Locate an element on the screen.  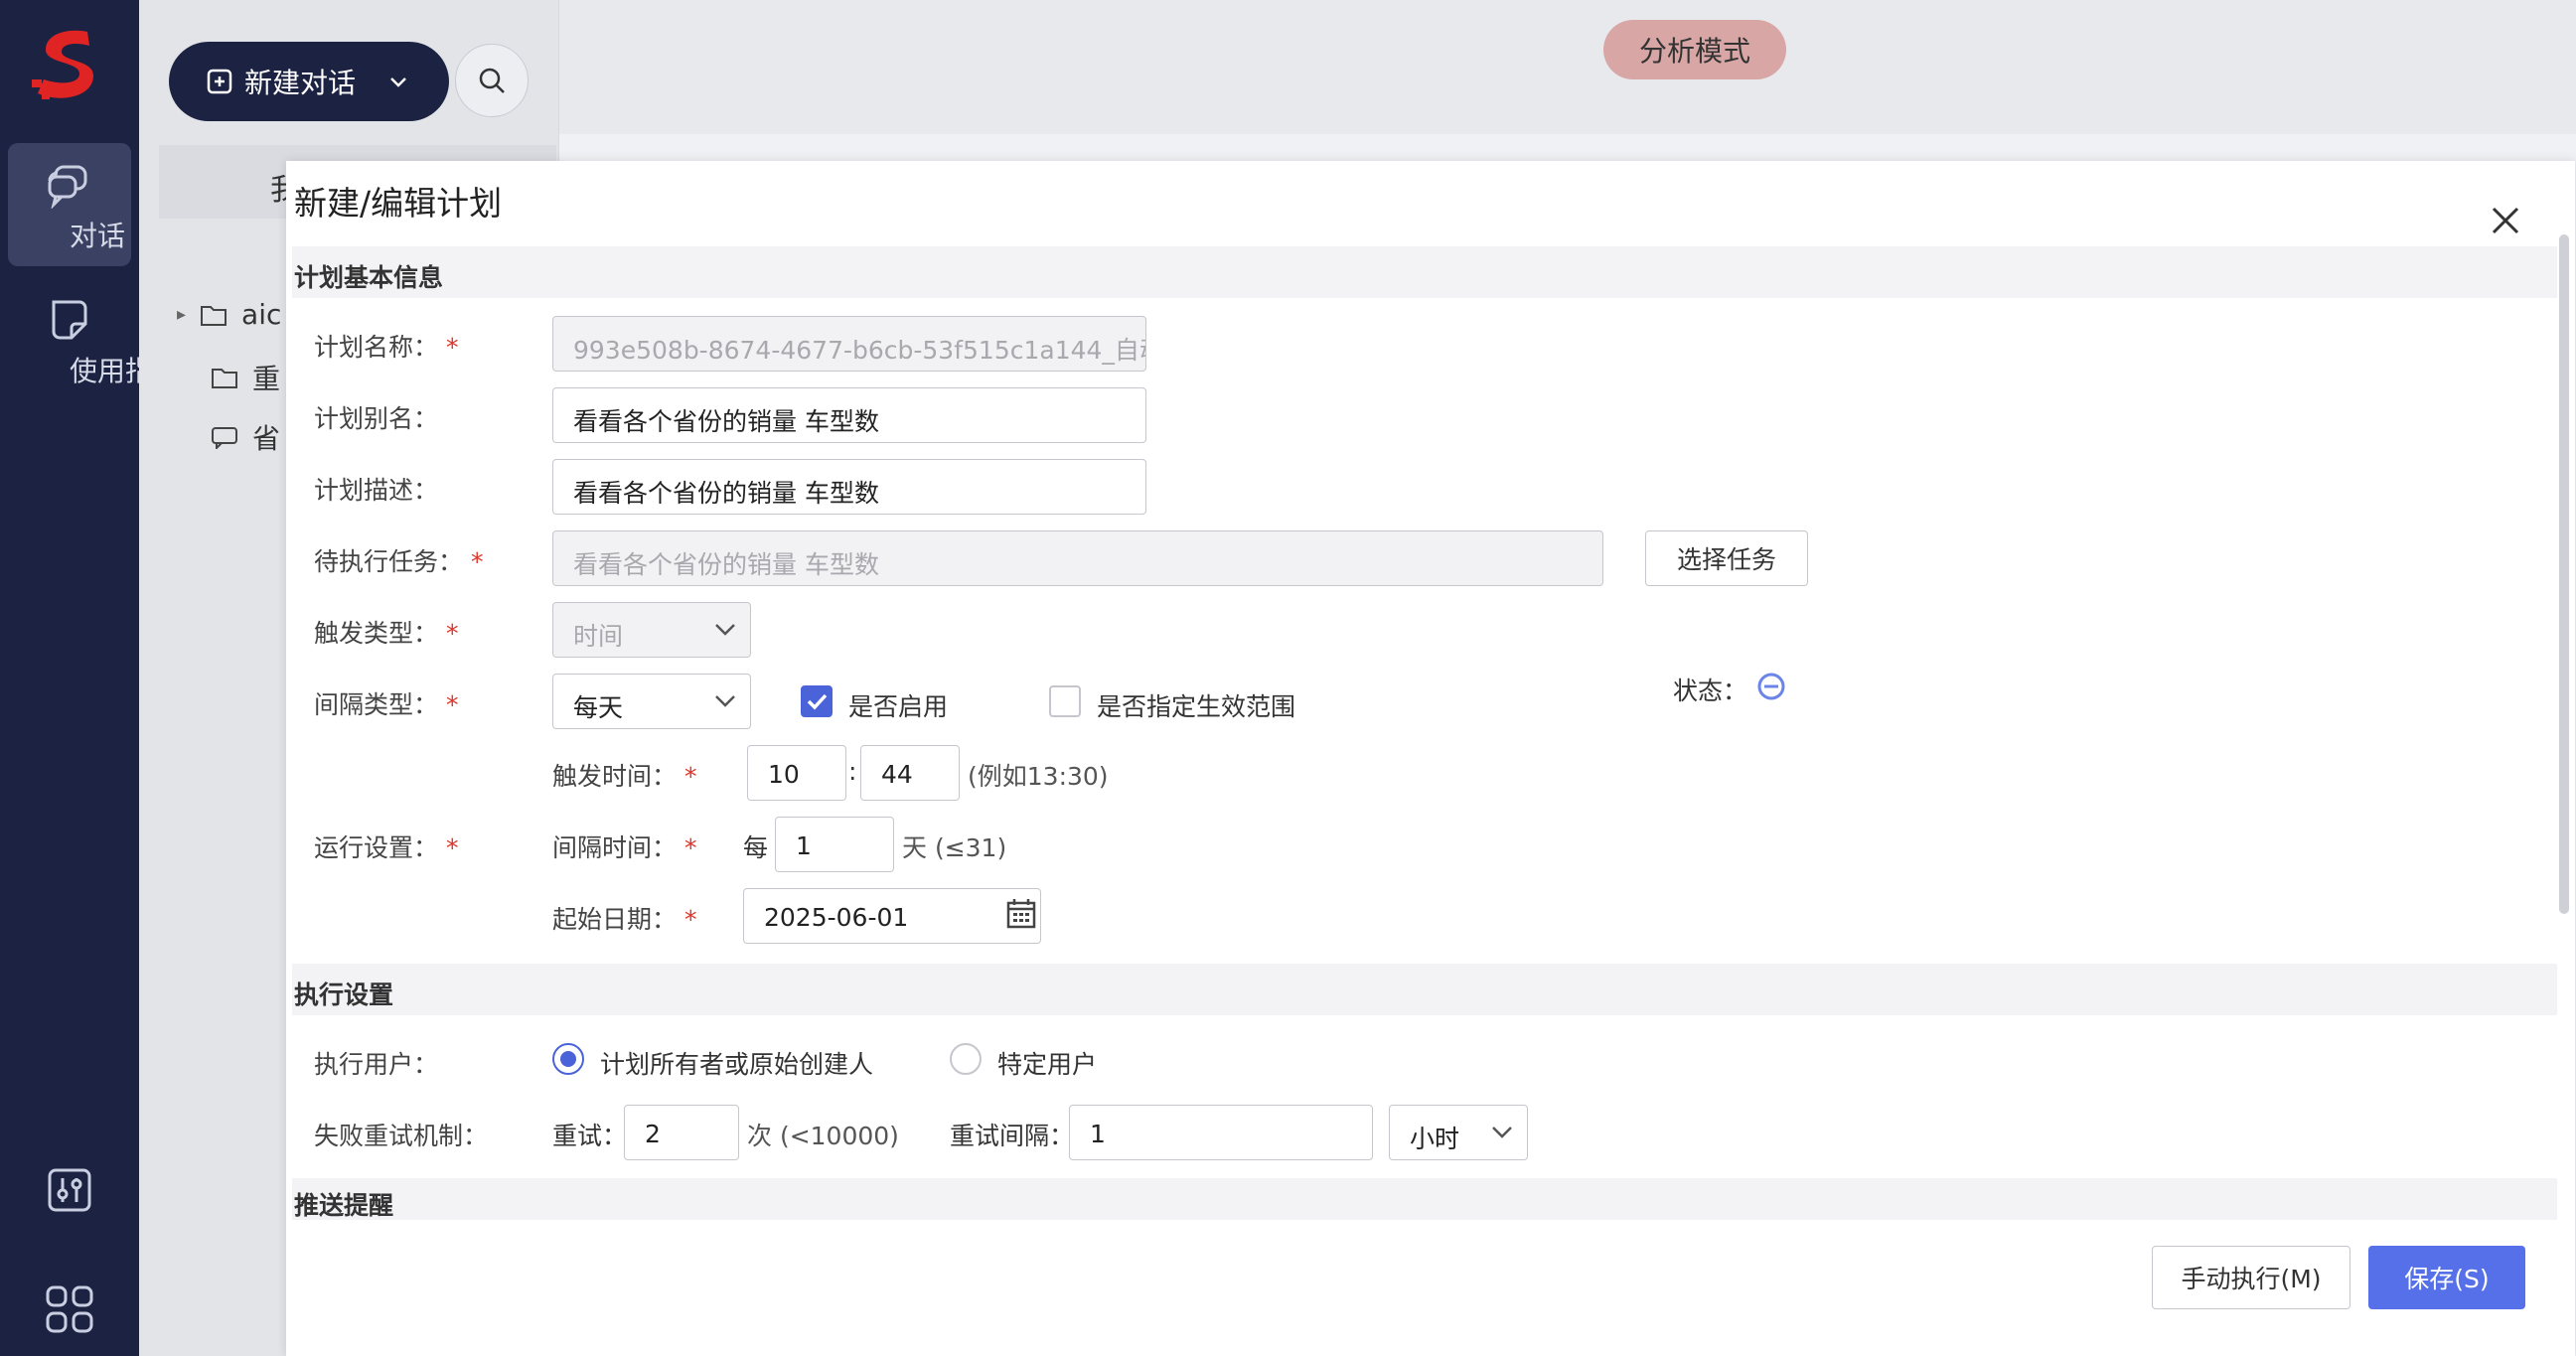
section-push-reminder: 推送提醒 is located at coordinates (1424, 1199).